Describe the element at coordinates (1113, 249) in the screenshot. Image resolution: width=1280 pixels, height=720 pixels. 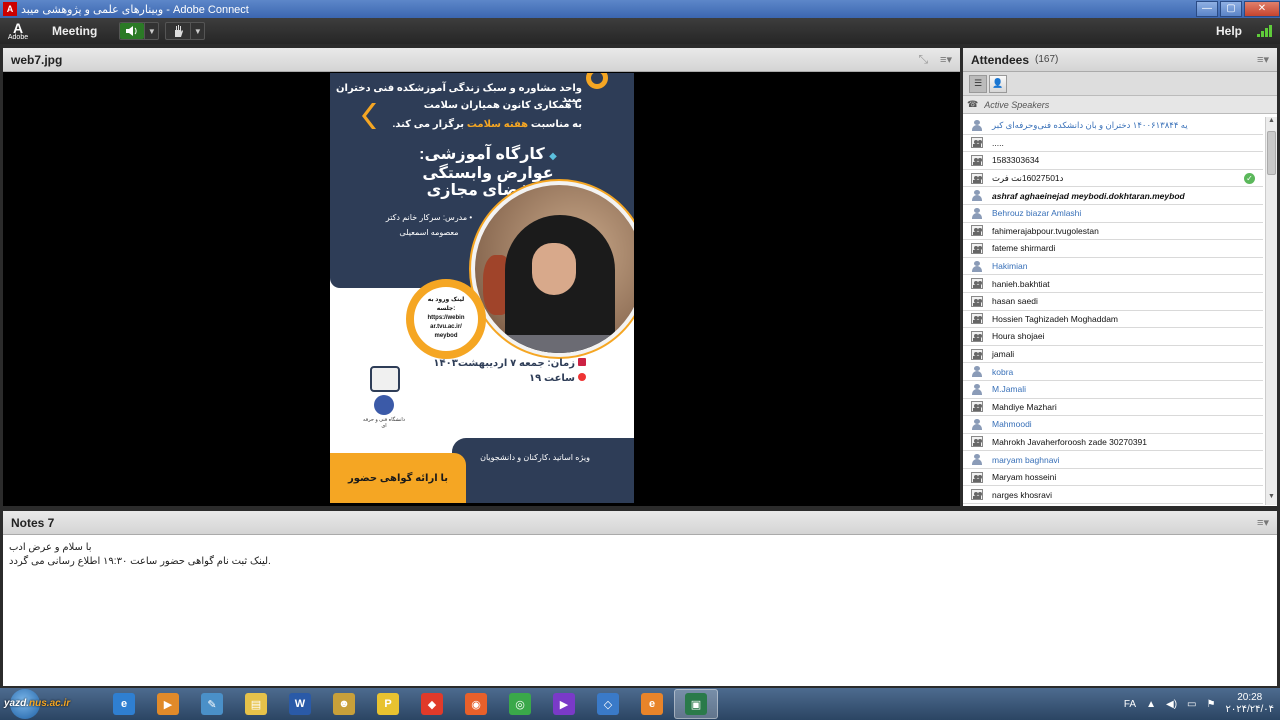
I see `attendee-row: fateme shirmardi` at that location.